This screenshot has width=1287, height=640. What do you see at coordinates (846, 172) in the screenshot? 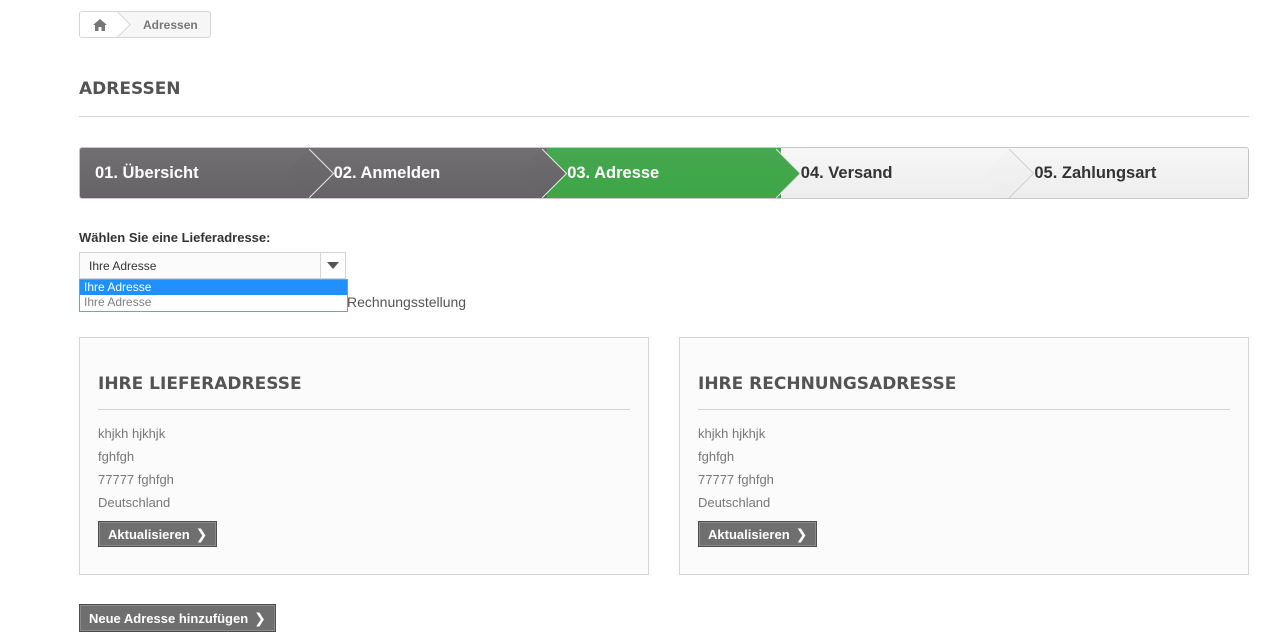
I see `step-label: 04. Versand` at bounding box center [846, 172].